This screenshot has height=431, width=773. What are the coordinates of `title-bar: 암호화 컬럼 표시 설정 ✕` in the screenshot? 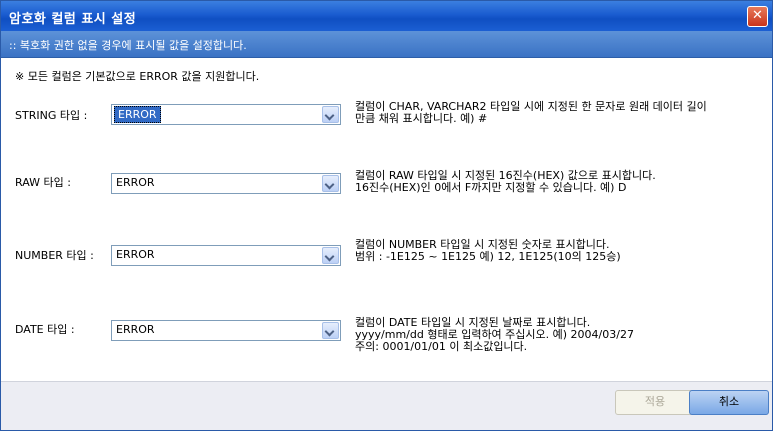 It's located at (386, 16).